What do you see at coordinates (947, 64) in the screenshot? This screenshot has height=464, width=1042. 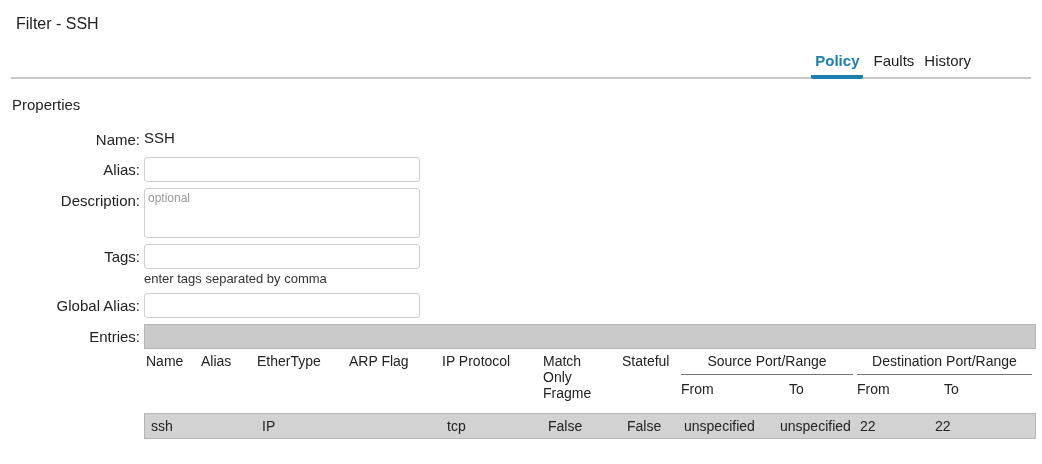 I see `tab: History` at bounding box center [947, 64].